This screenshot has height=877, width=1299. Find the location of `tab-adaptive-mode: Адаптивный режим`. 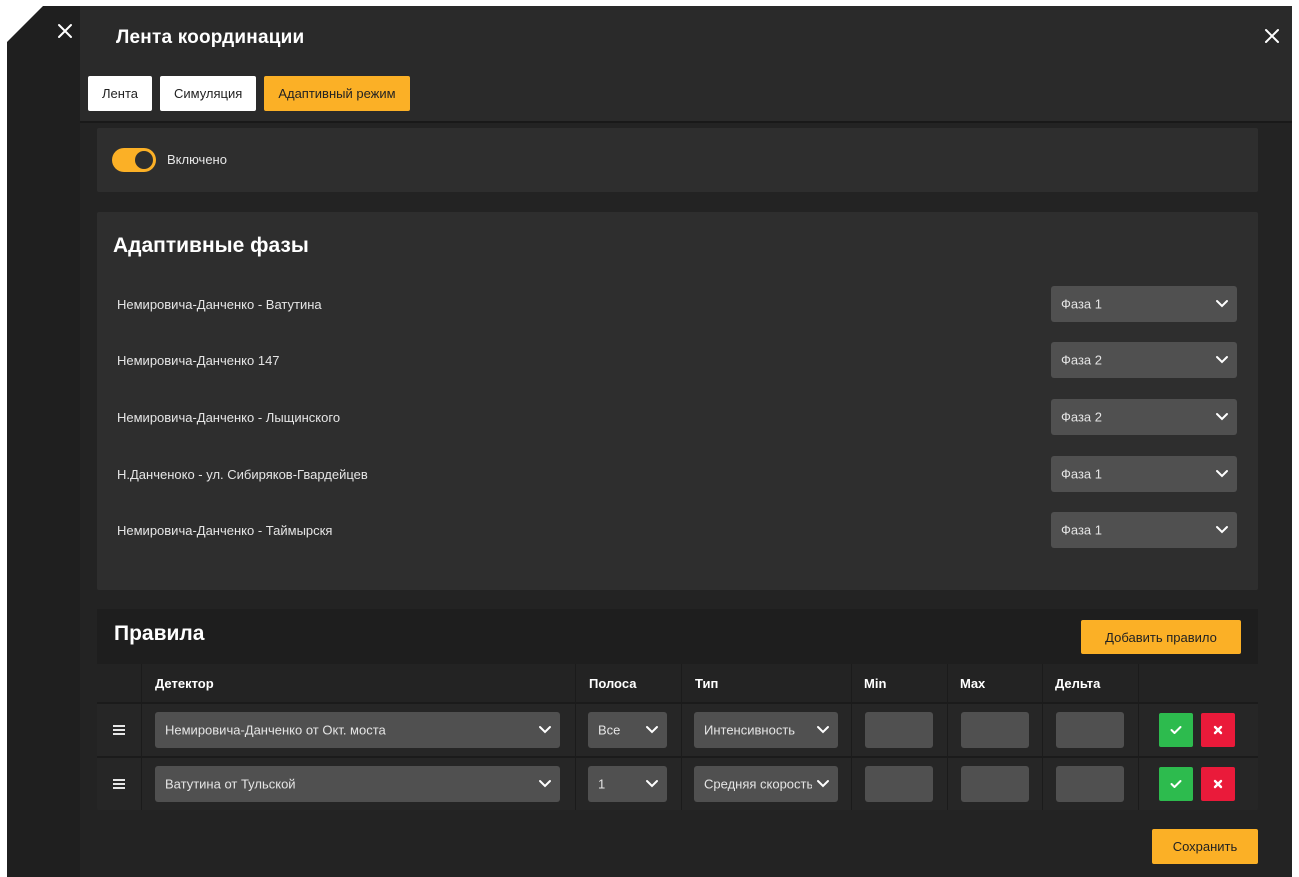

tab-adaptive-mode: Адаптивный режим is located at coordinates (337, 93).